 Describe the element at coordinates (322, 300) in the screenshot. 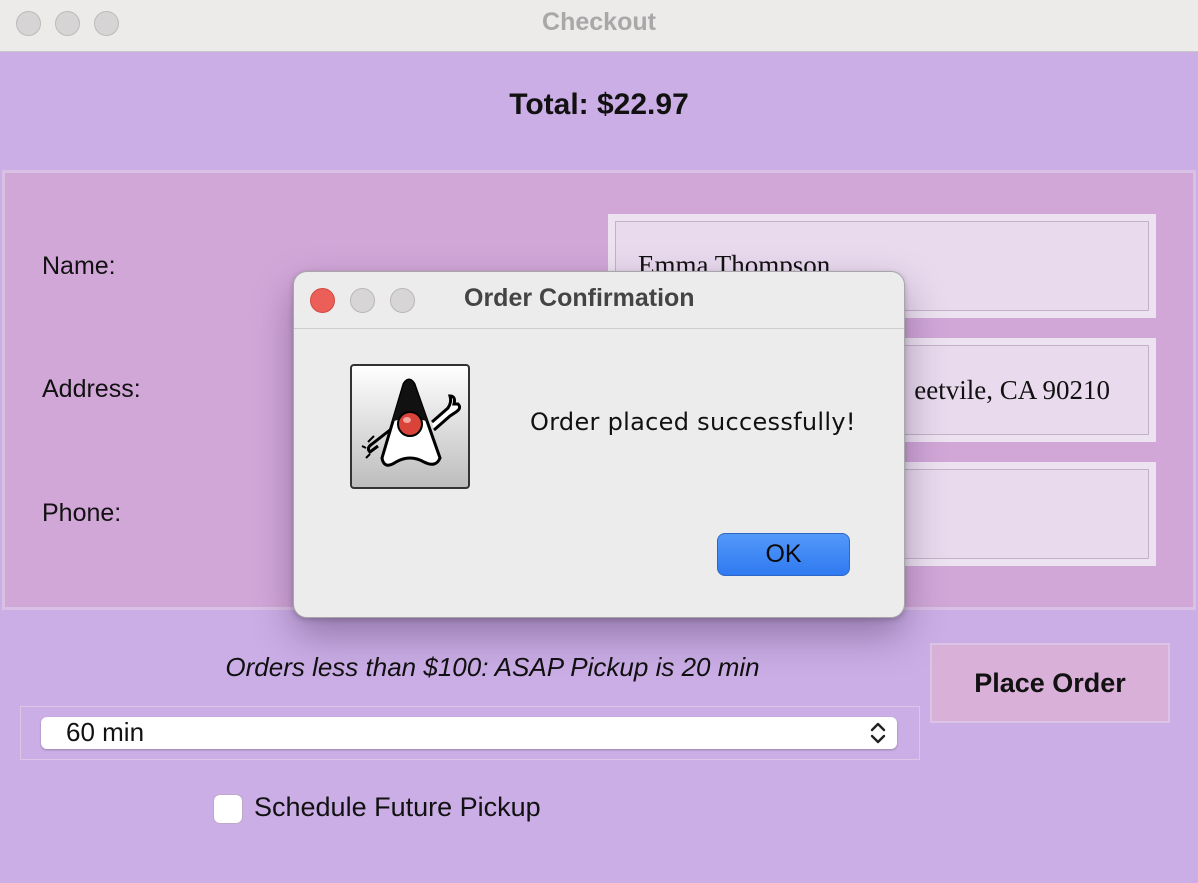

I see `dialog-close-button` at that location.